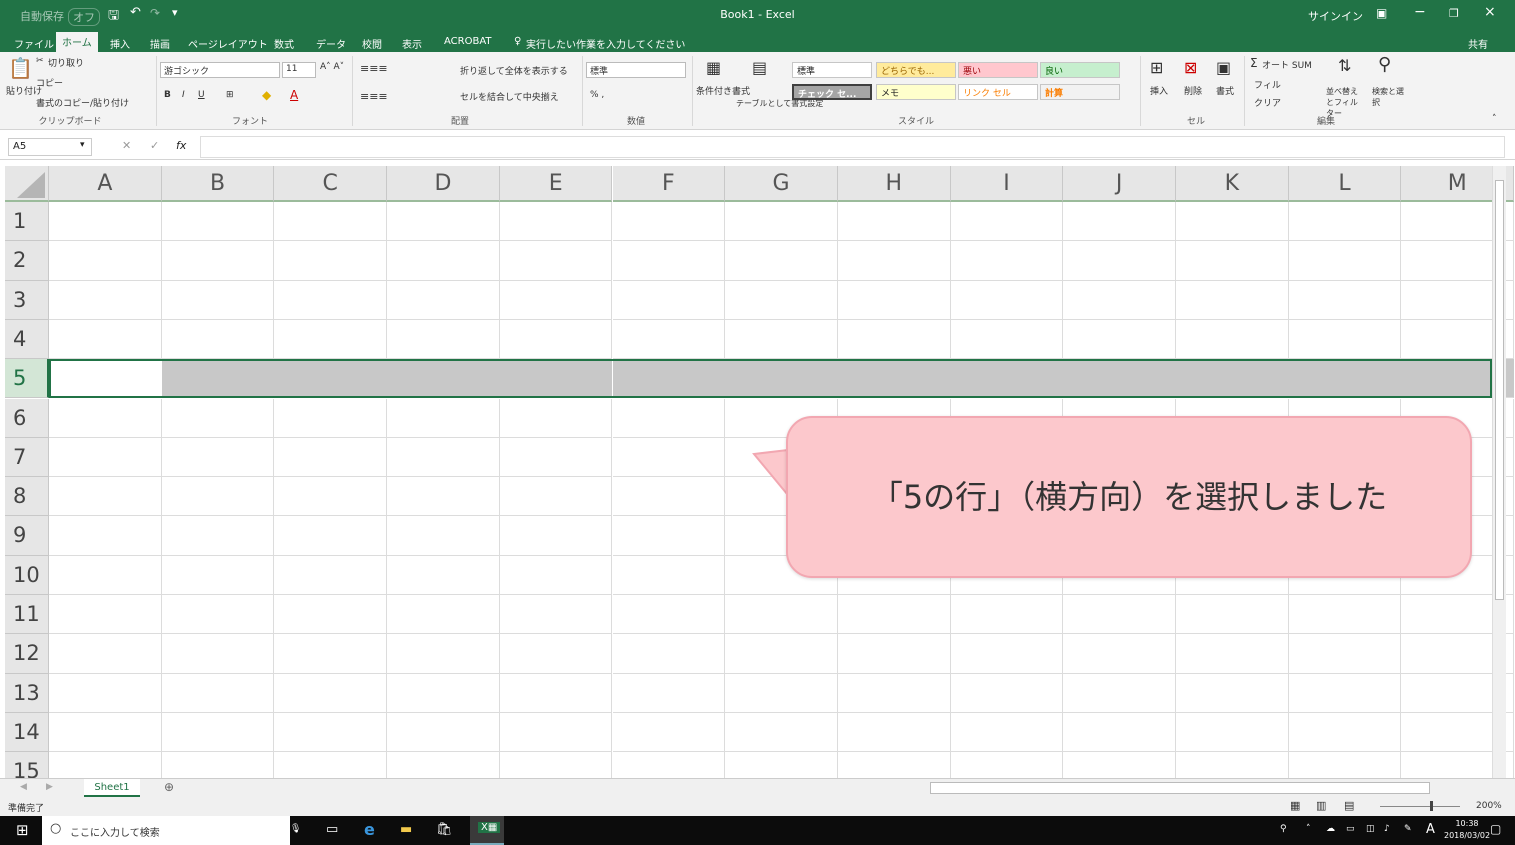 Image resolution: width=1515 pixels, height=845 pixels. Describe the element at coordinates (894, 693) in the screenshot. I see `cell-h13` at that location.